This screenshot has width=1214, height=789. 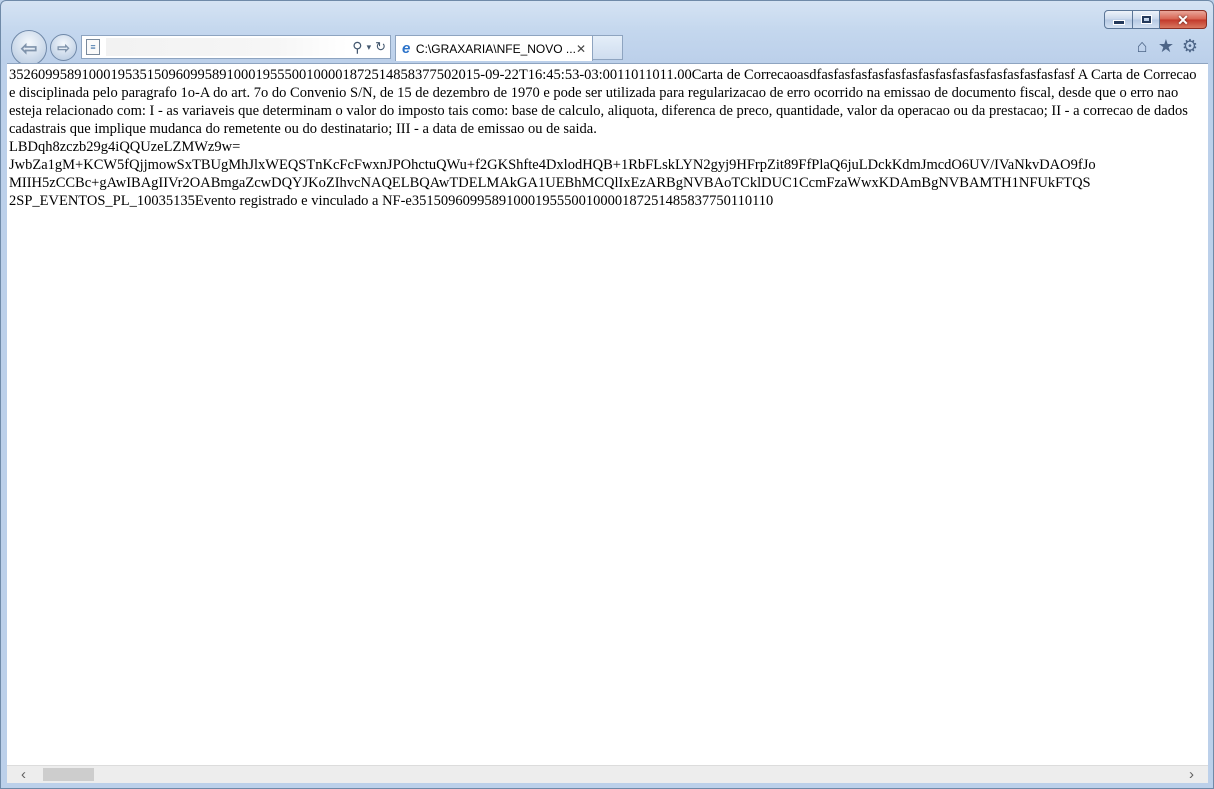 What do you see at coordinates (581, 49) in the screenshot?
I see `close-tab-icon: ✕` at bounding box center [581, 49].